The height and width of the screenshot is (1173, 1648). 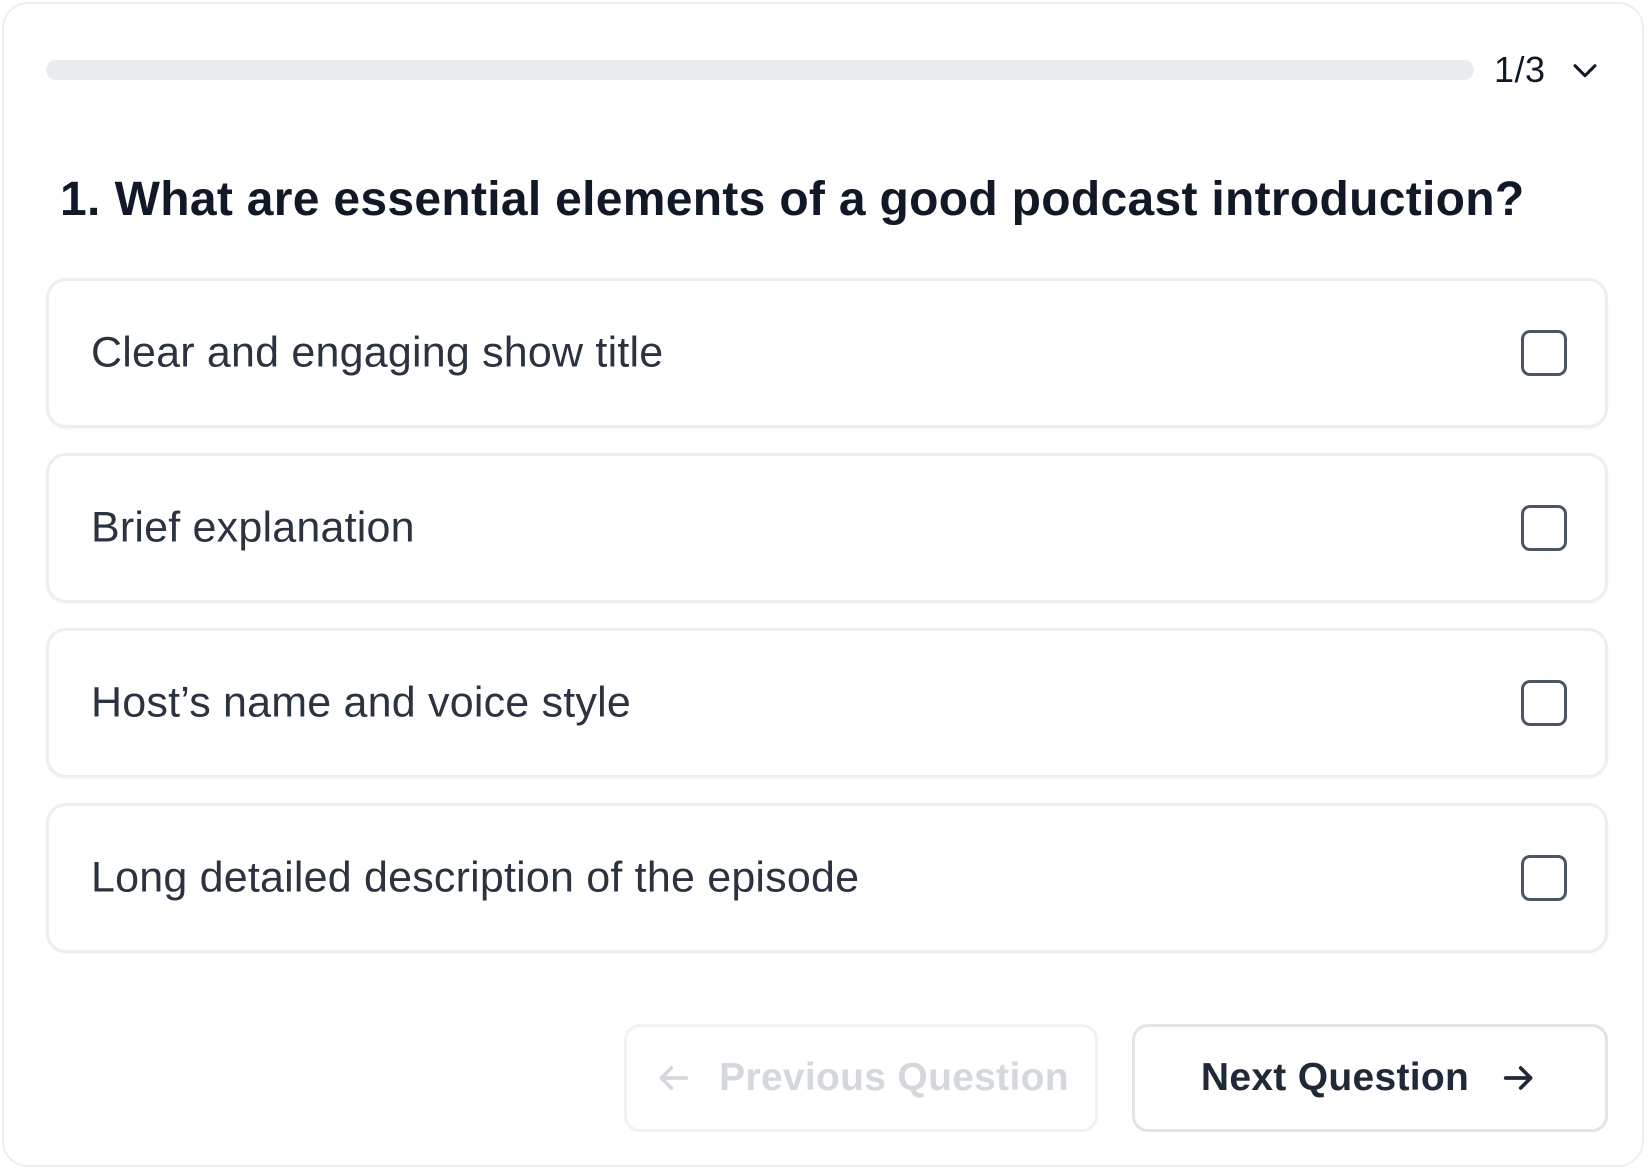 I want to click on answer-option: Long detailed description of the episode, so click(x=827, y=878).